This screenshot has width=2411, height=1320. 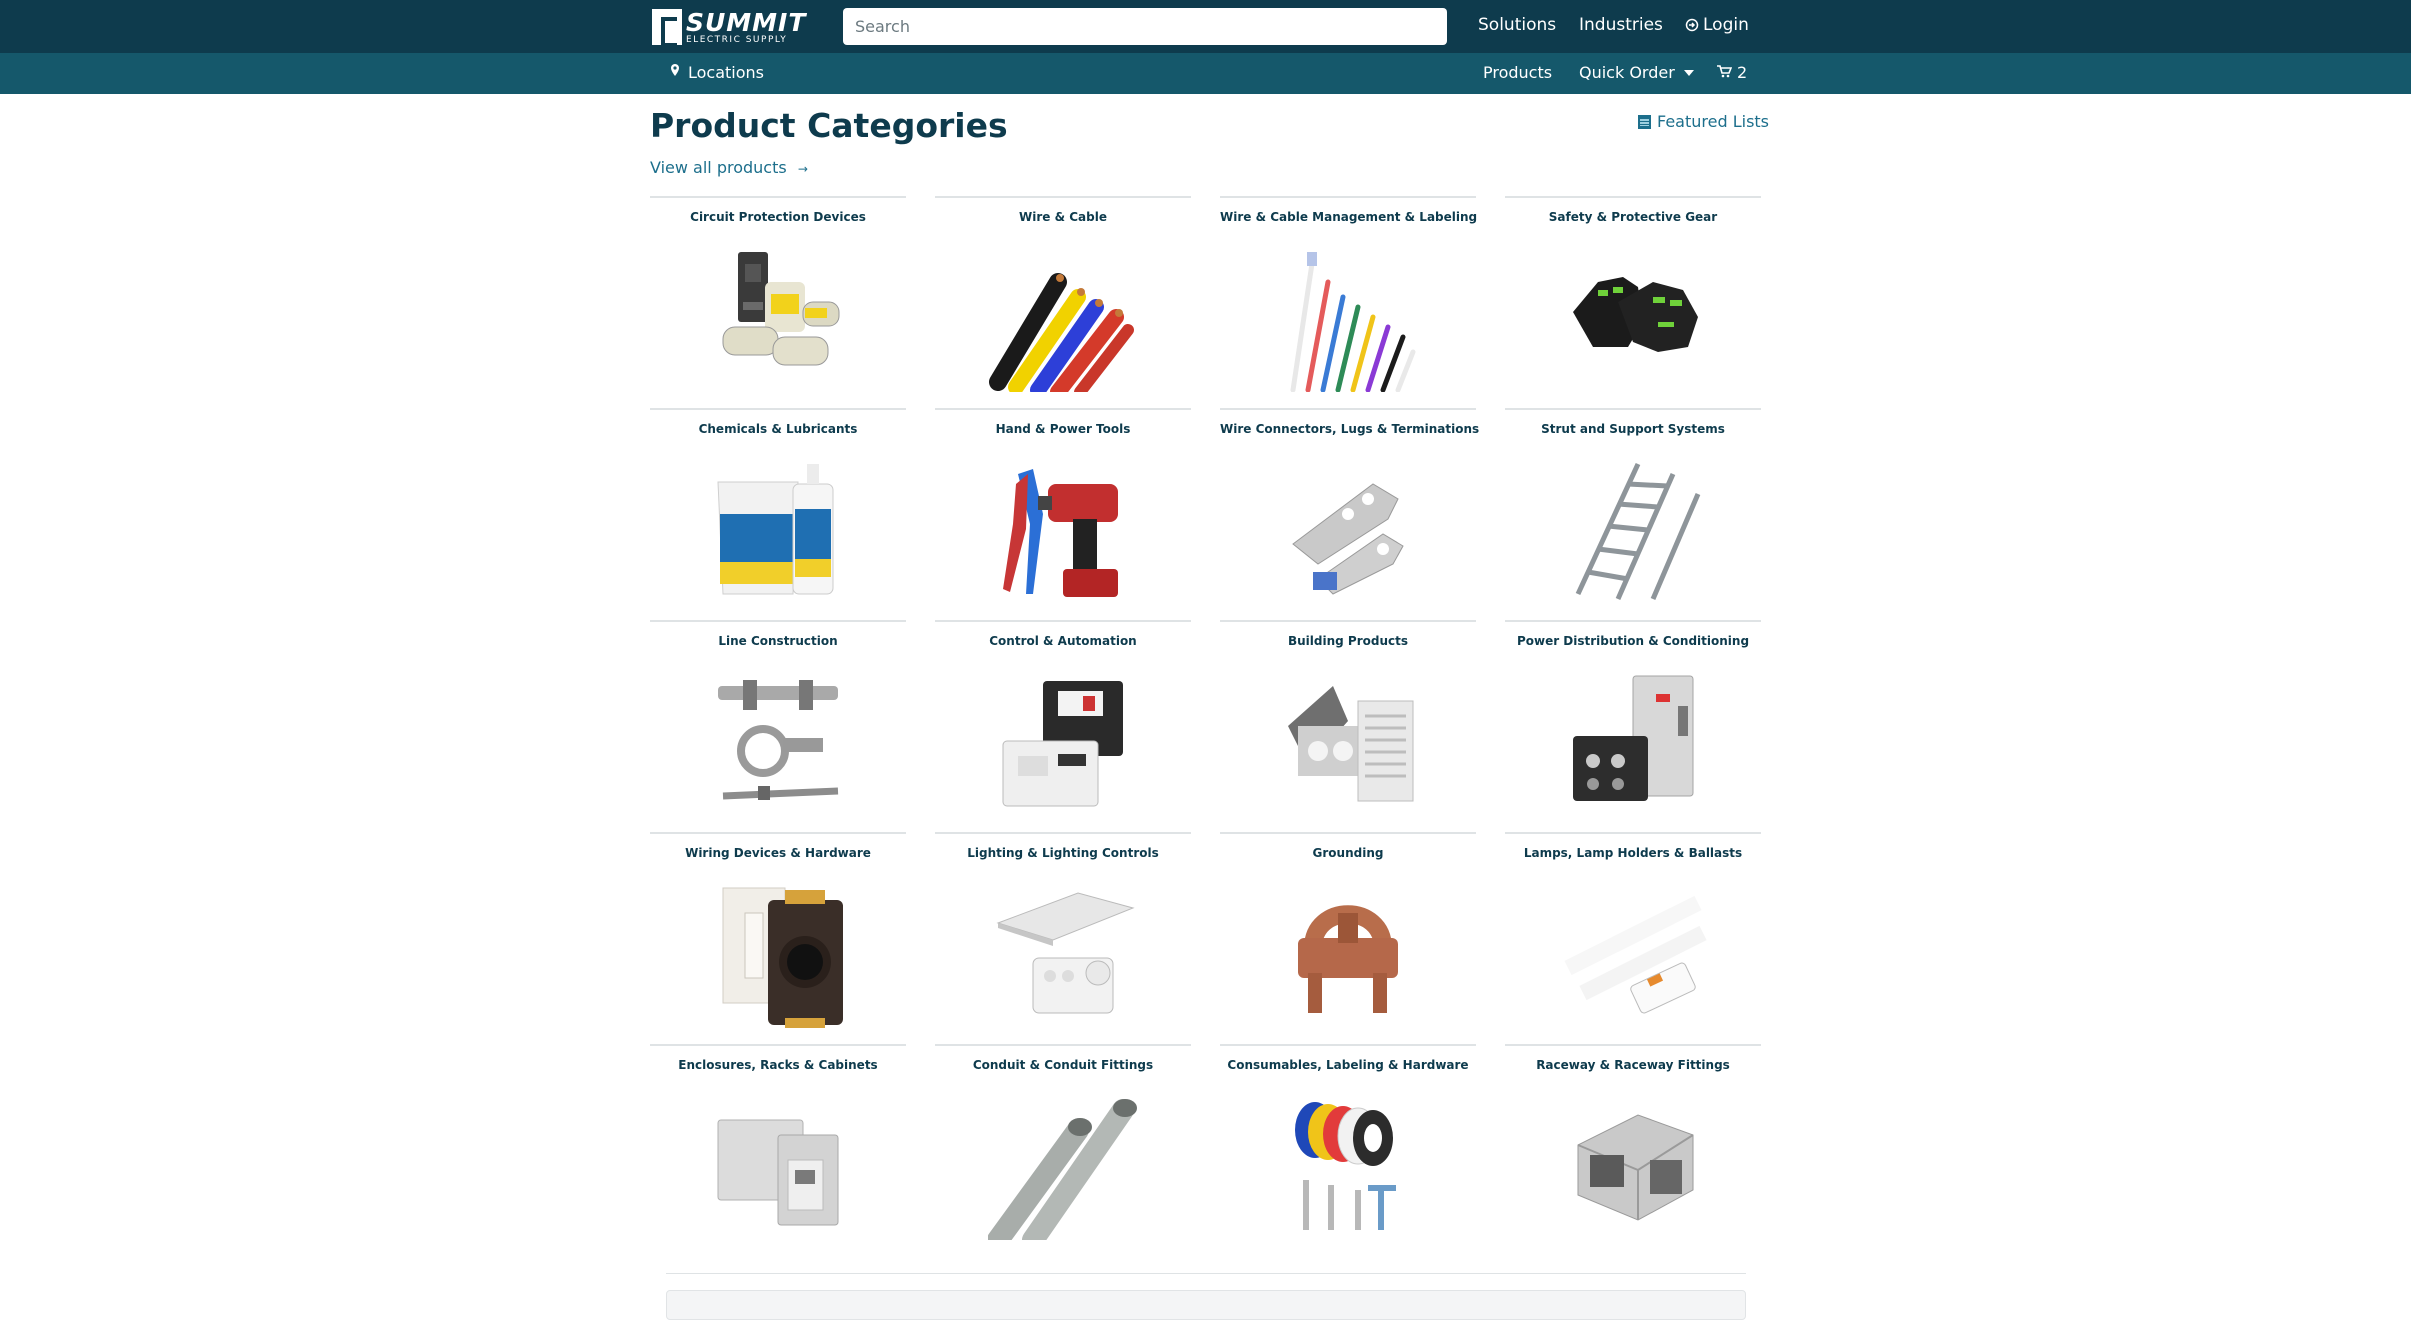 I want to click on list-icon, so click(x=1644, y=121).